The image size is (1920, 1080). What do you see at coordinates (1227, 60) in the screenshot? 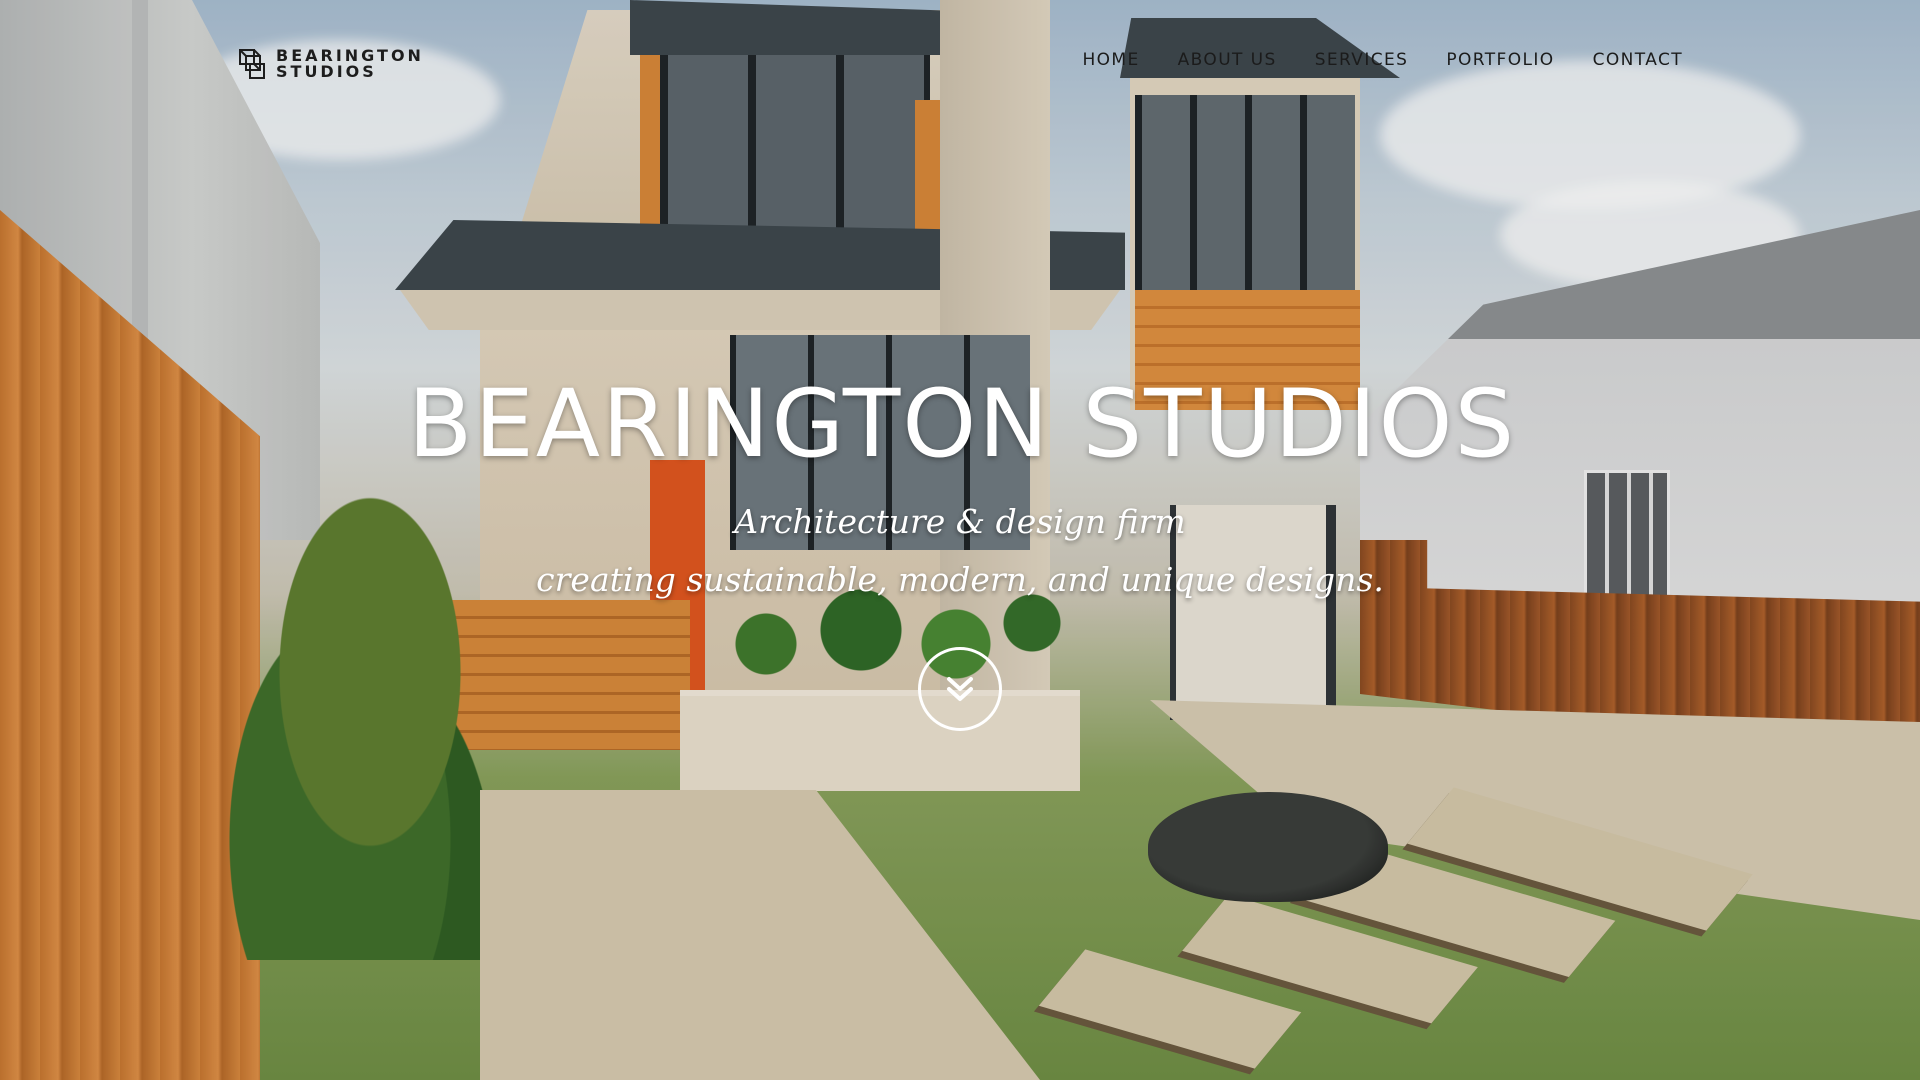
I see `nav-about-us: ABOUT US` at bounding box center [1227, 60].